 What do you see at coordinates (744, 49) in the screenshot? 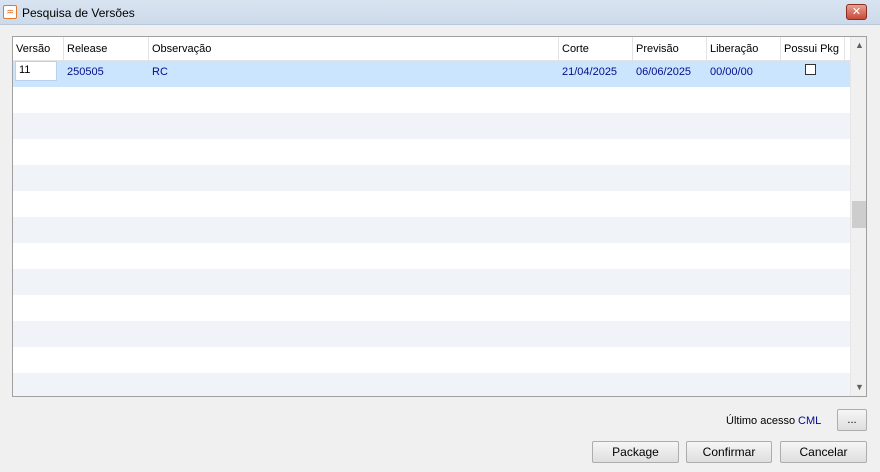
I see `column-header-liberacao: Liberação` at bounding box center [744, 49].